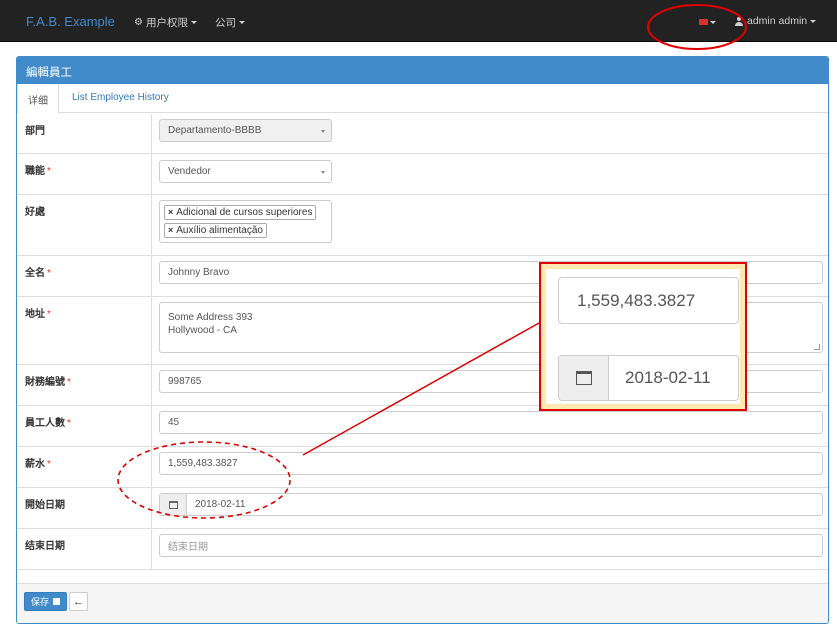  I want to click on row-salary: 薪水 * 1,559,483.3827, so click(422, 467).